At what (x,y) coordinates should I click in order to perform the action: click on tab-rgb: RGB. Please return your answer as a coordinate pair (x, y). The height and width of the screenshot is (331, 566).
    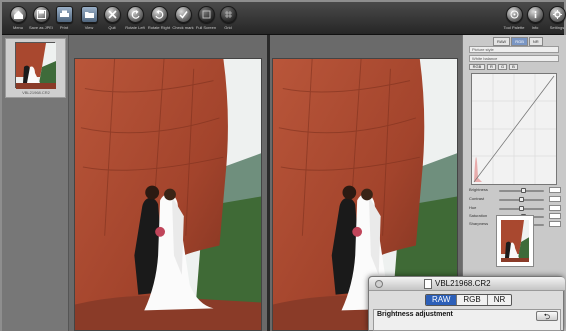
    Looking at the image, I should click on (519, 41).